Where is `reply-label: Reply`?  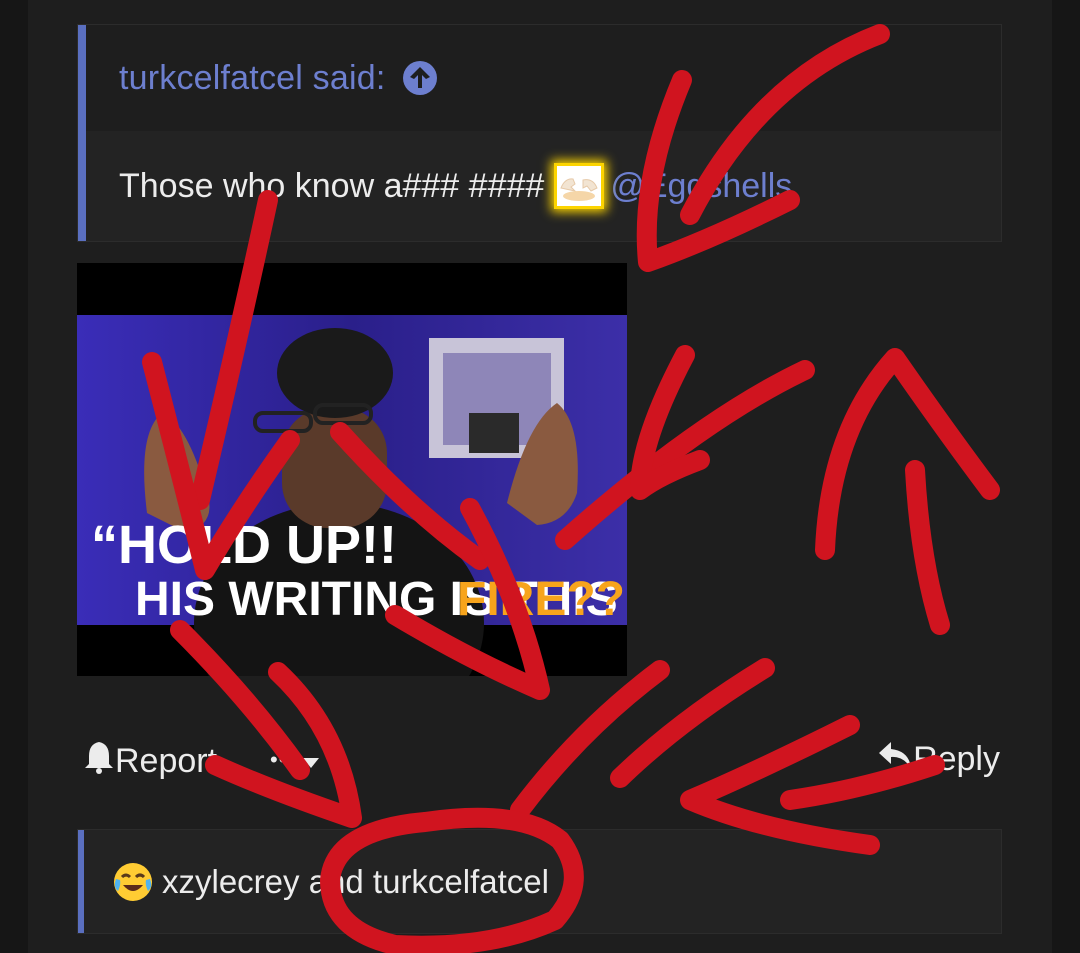 reply-label: Reply is located at coordinates (956, 759).